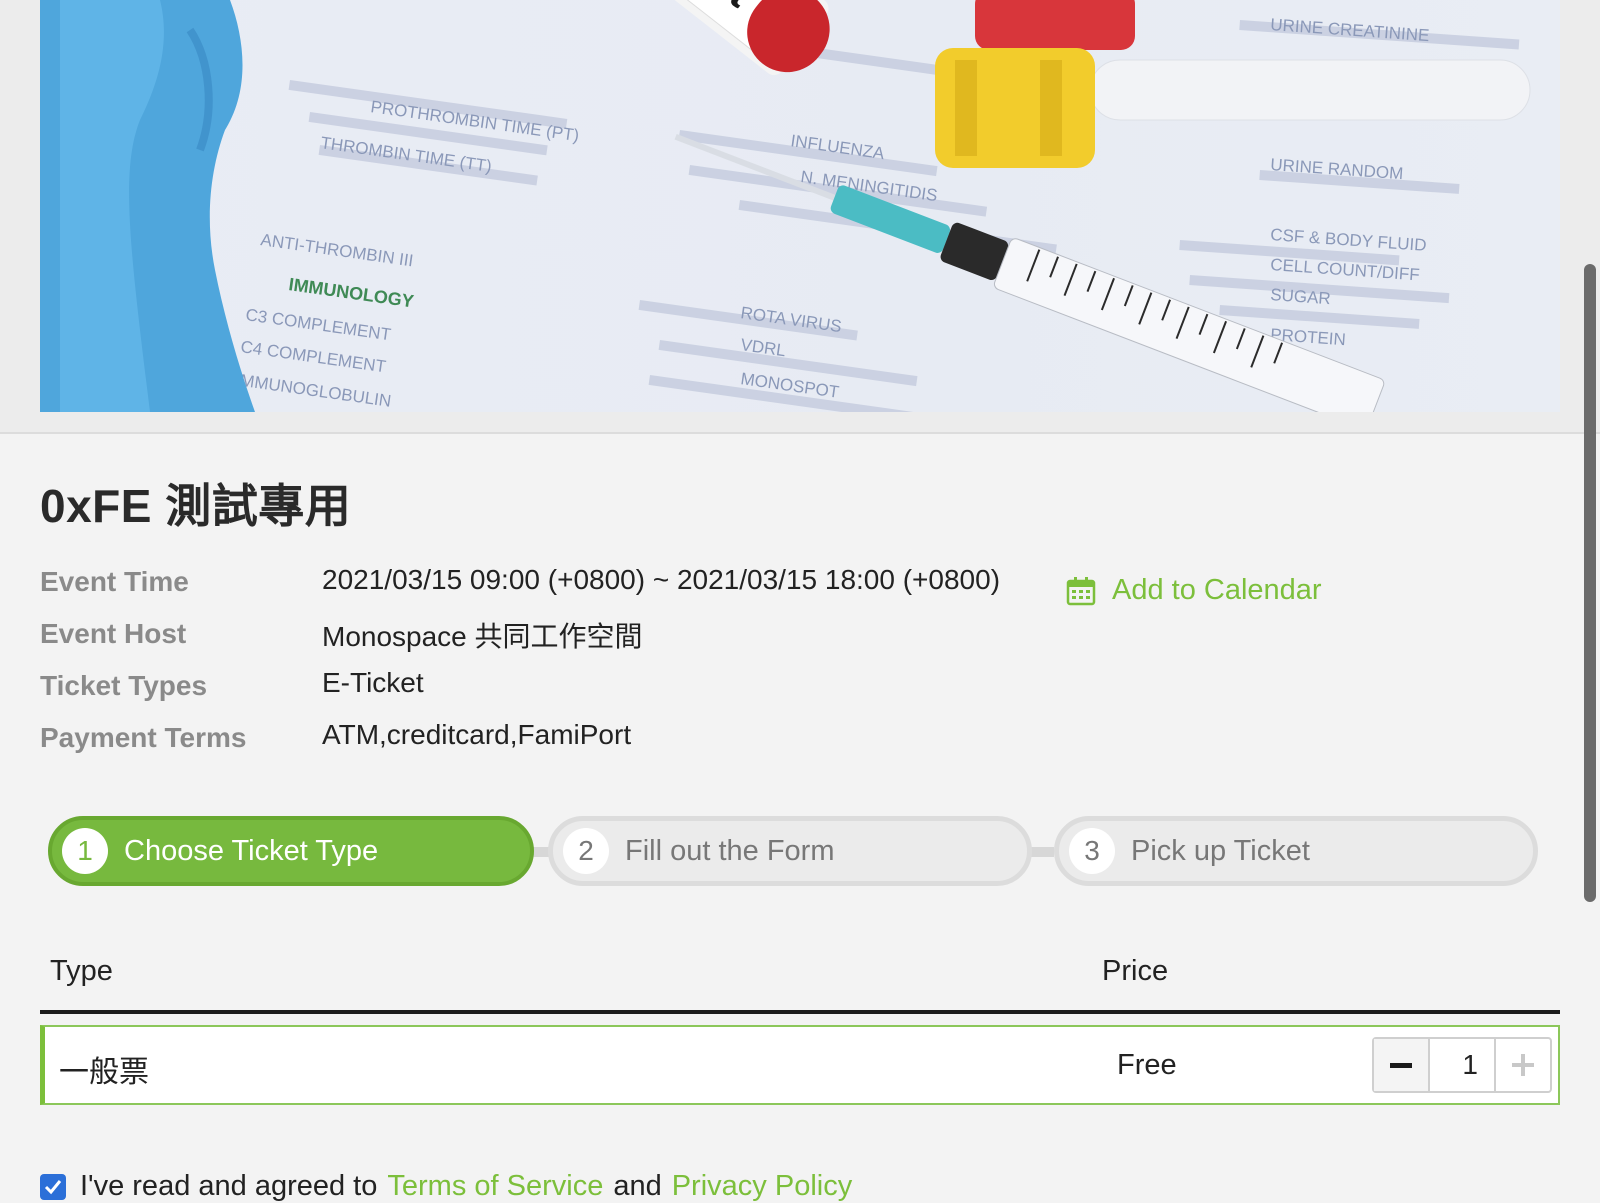 The width and height of the screenshot is (1600, 1203). I want to click on table-header-divider, so click(800, 1012).